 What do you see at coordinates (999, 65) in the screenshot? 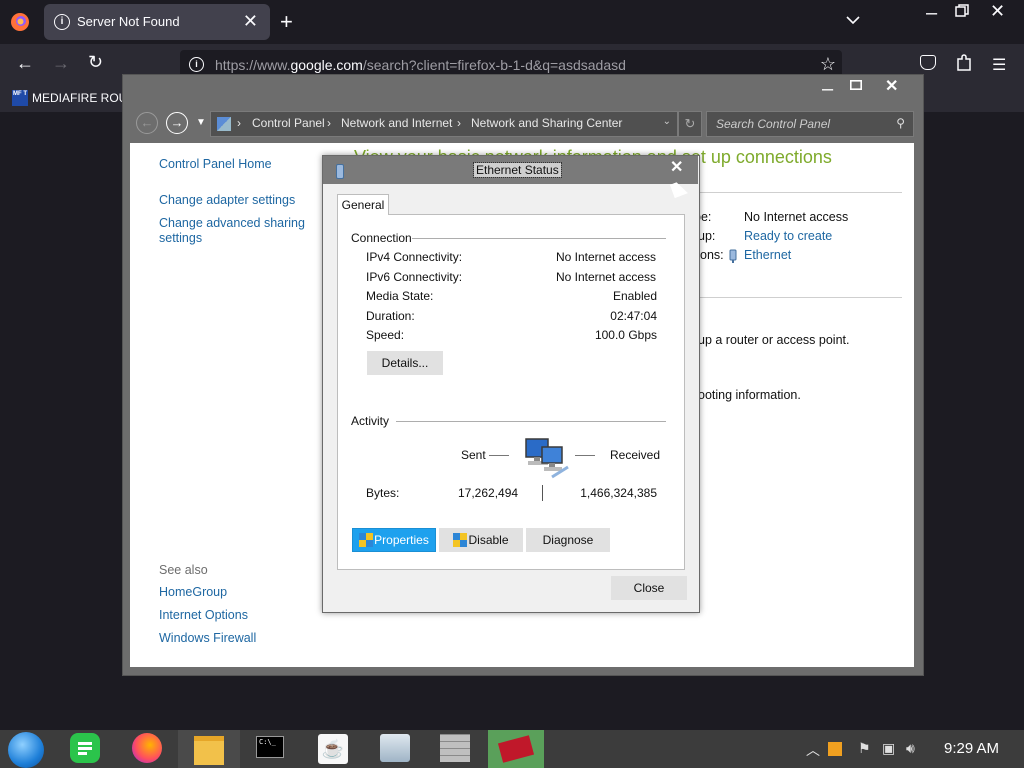
I see `hamburger-menu-icon: ☰` at bounding box center [999, 65].